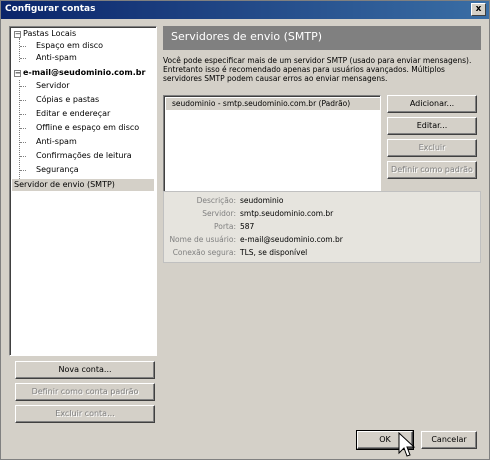  Describe the element at coordinates (262, 200) in the screenshot. I see `detail-value: seudominio` at that location.